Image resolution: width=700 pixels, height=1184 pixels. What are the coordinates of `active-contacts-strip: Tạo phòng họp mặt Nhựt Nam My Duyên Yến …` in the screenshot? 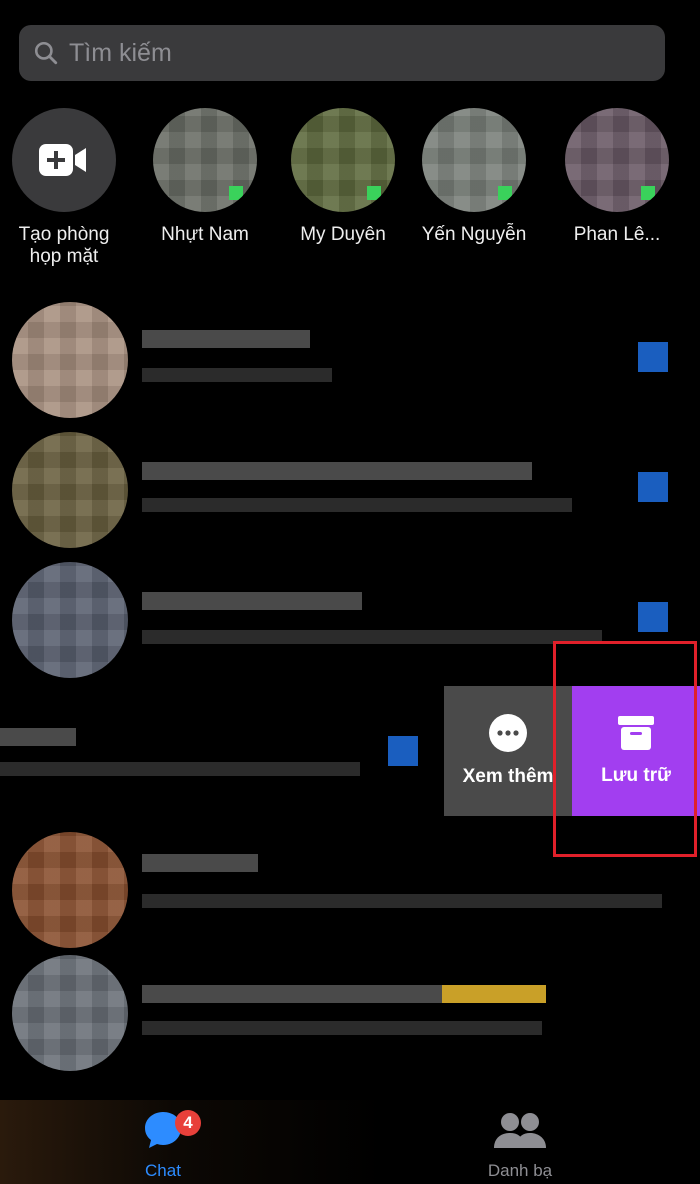 It's located at (350, 188).